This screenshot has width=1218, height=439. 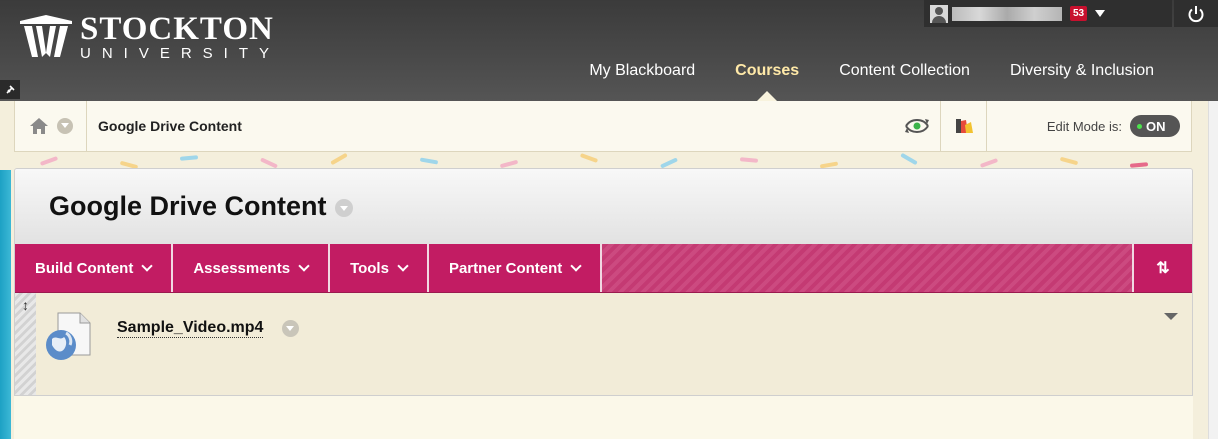 I want to click on user-avatar-icon, so click(x=939, y=13).